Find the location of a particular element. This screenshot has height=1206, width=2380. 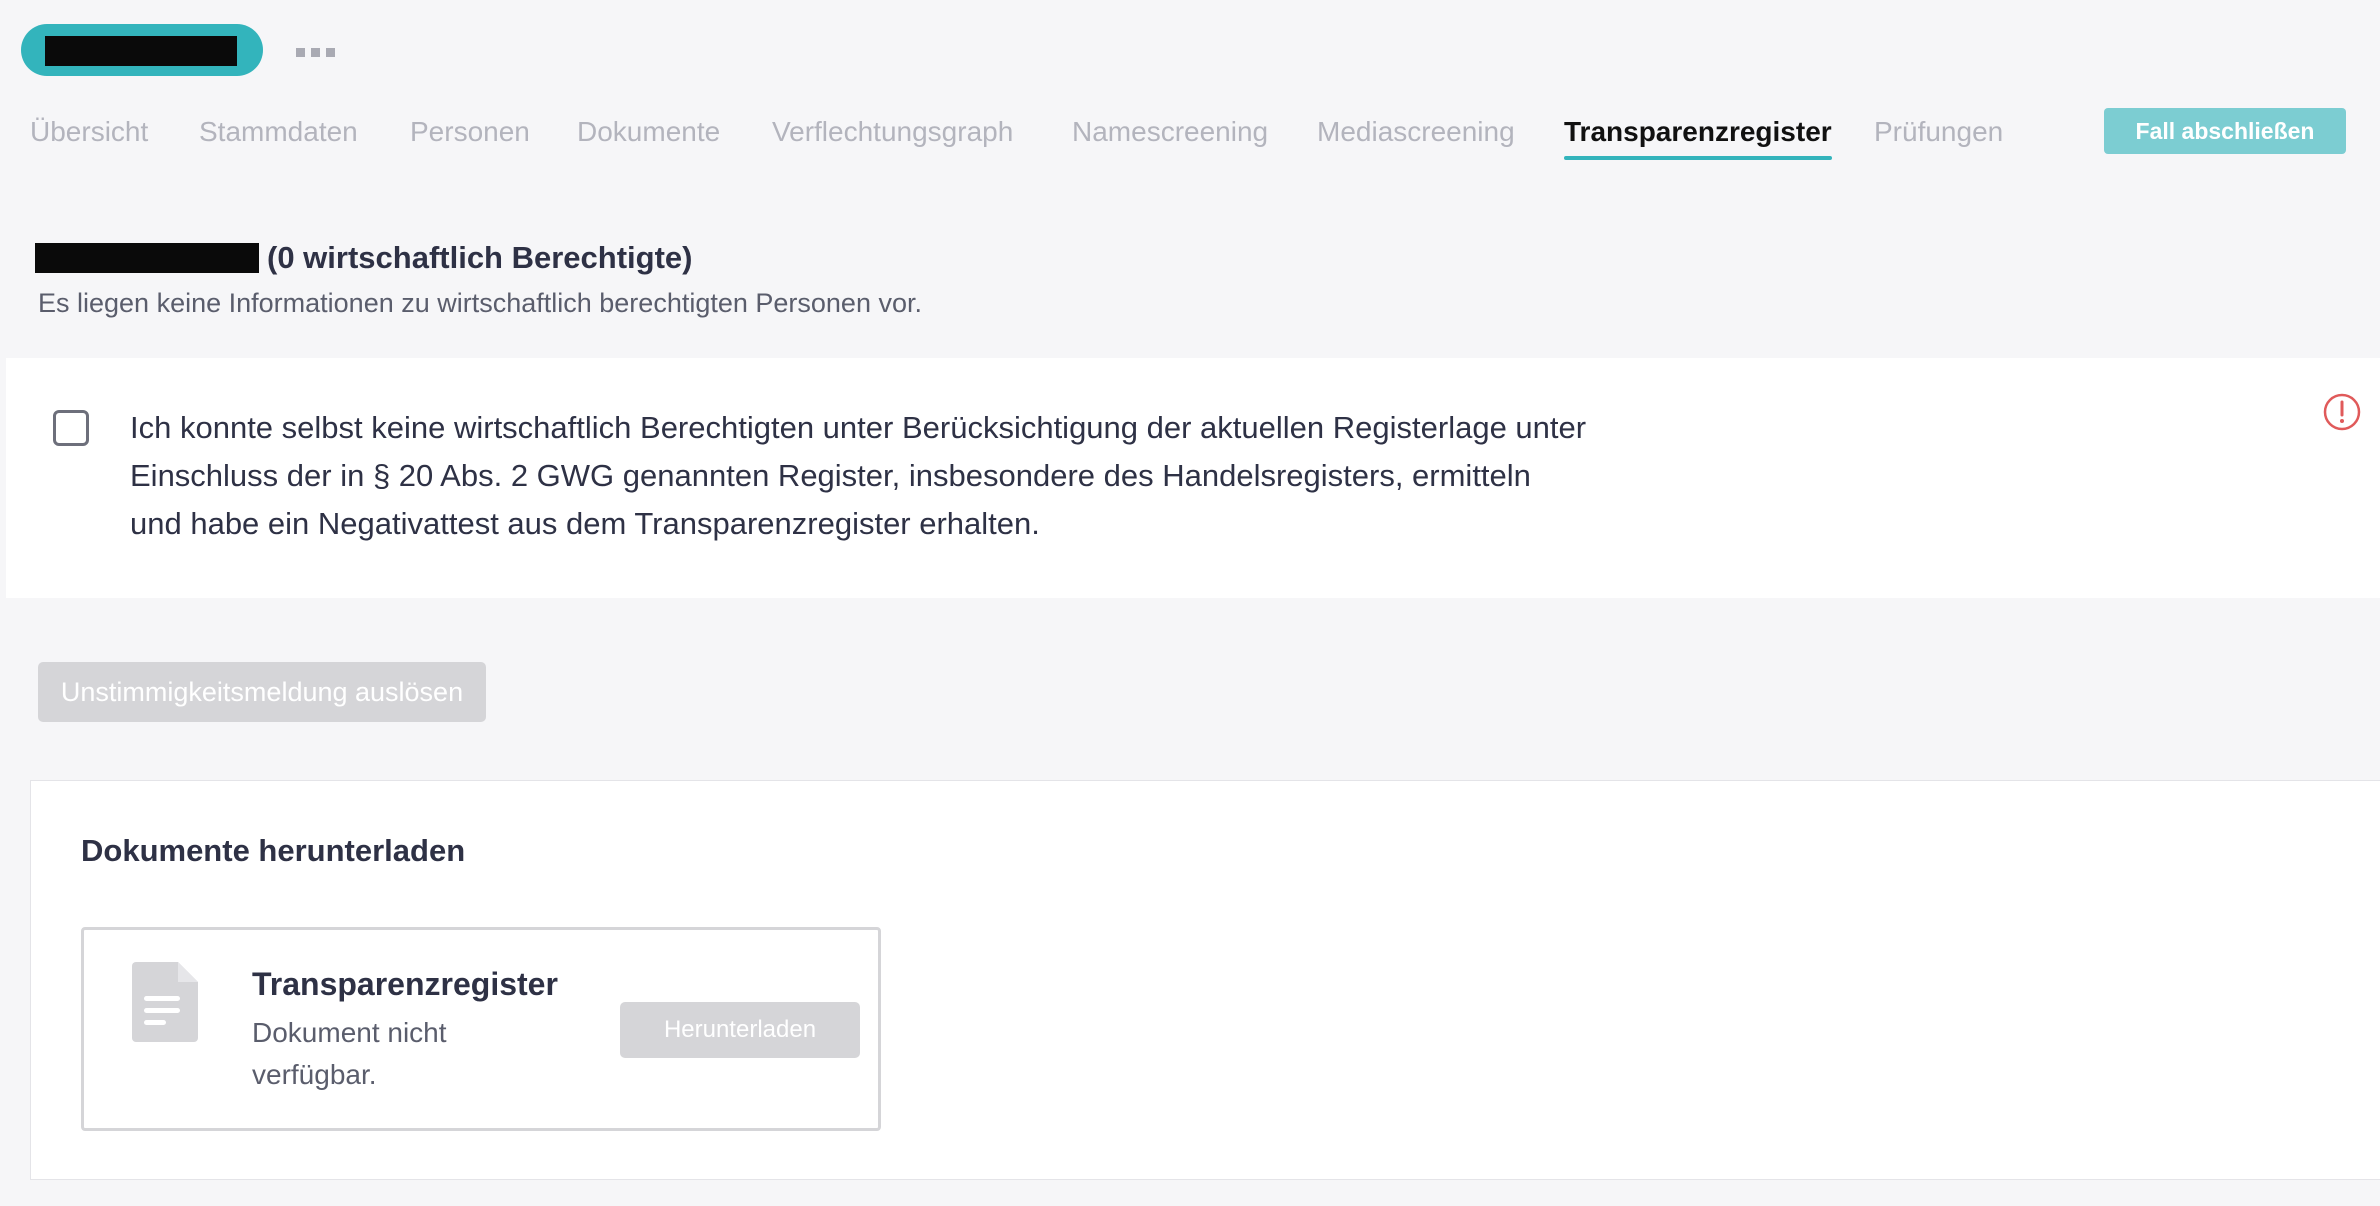

negative-attest-checkbox is located at coordinates (71, 428).